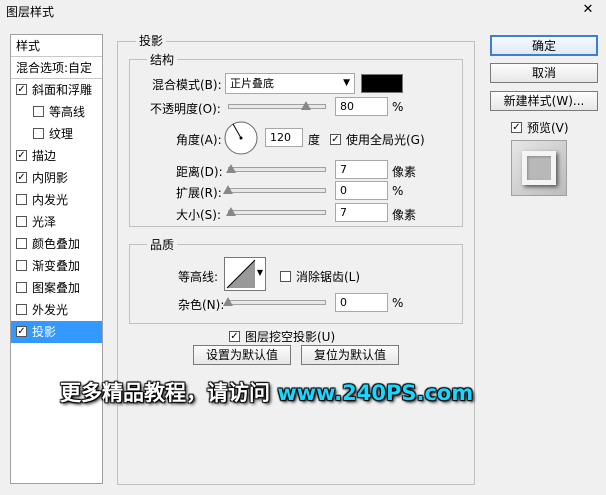  What do you see at coordinates (228, 301) in the screenshot?
I see `noise-slider-handle` at bounding box center [228, 301].